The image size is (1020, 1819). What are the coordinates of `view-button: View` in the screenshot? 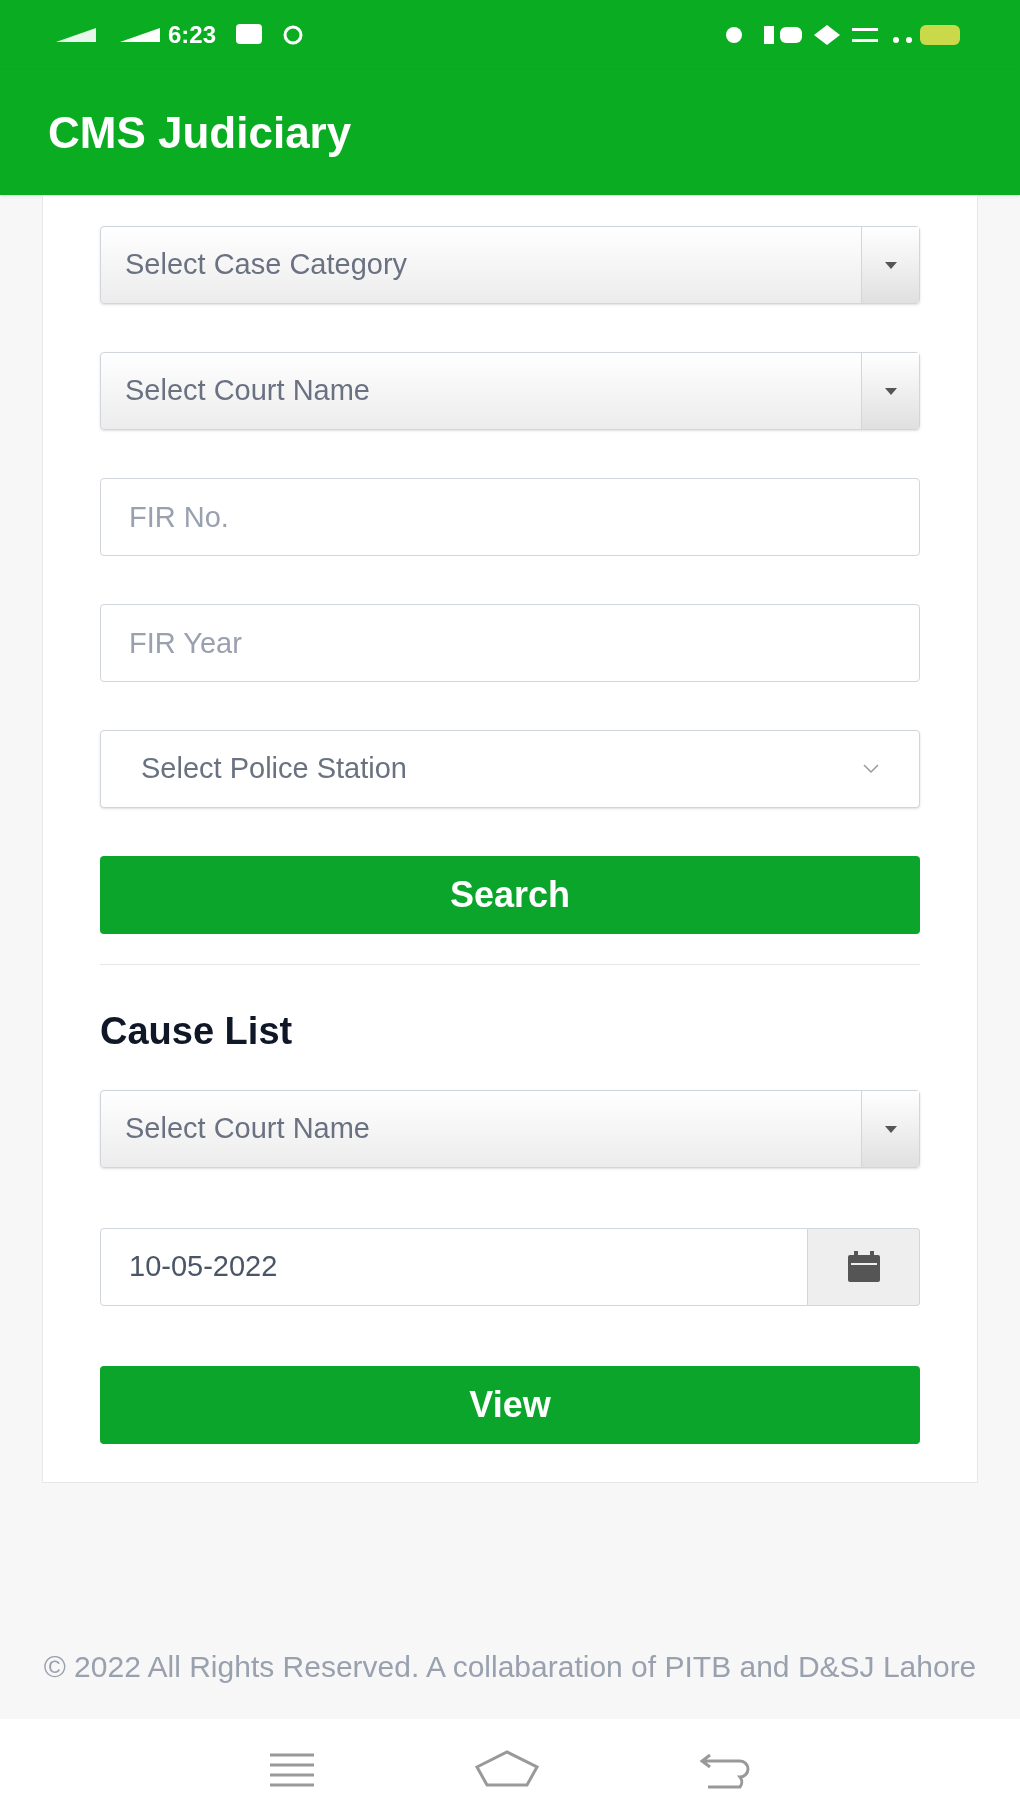 It's located at (510, 1405).